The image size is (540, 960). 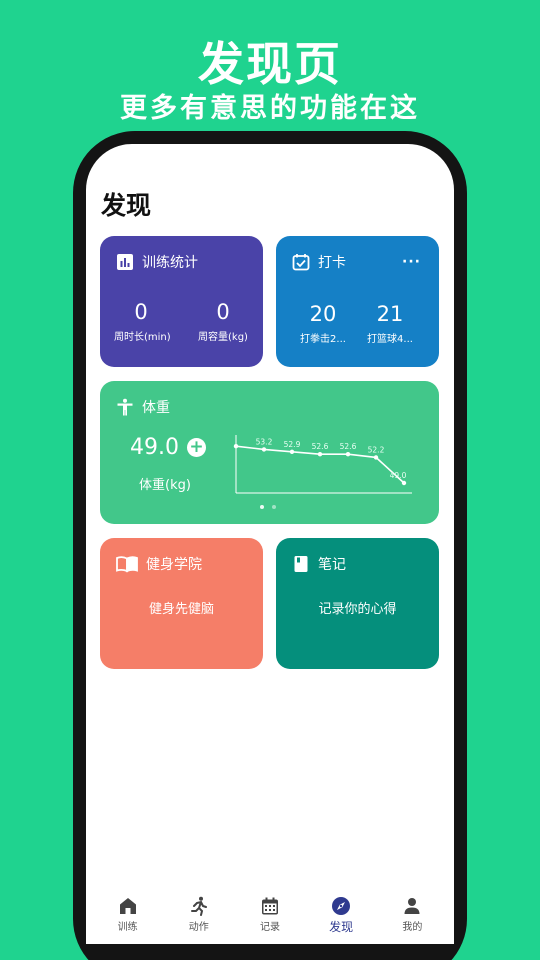 What do you see at coordinates (269, 906) in the screenshot?
I see `calendar-icon` at bounding box center [269, 906].